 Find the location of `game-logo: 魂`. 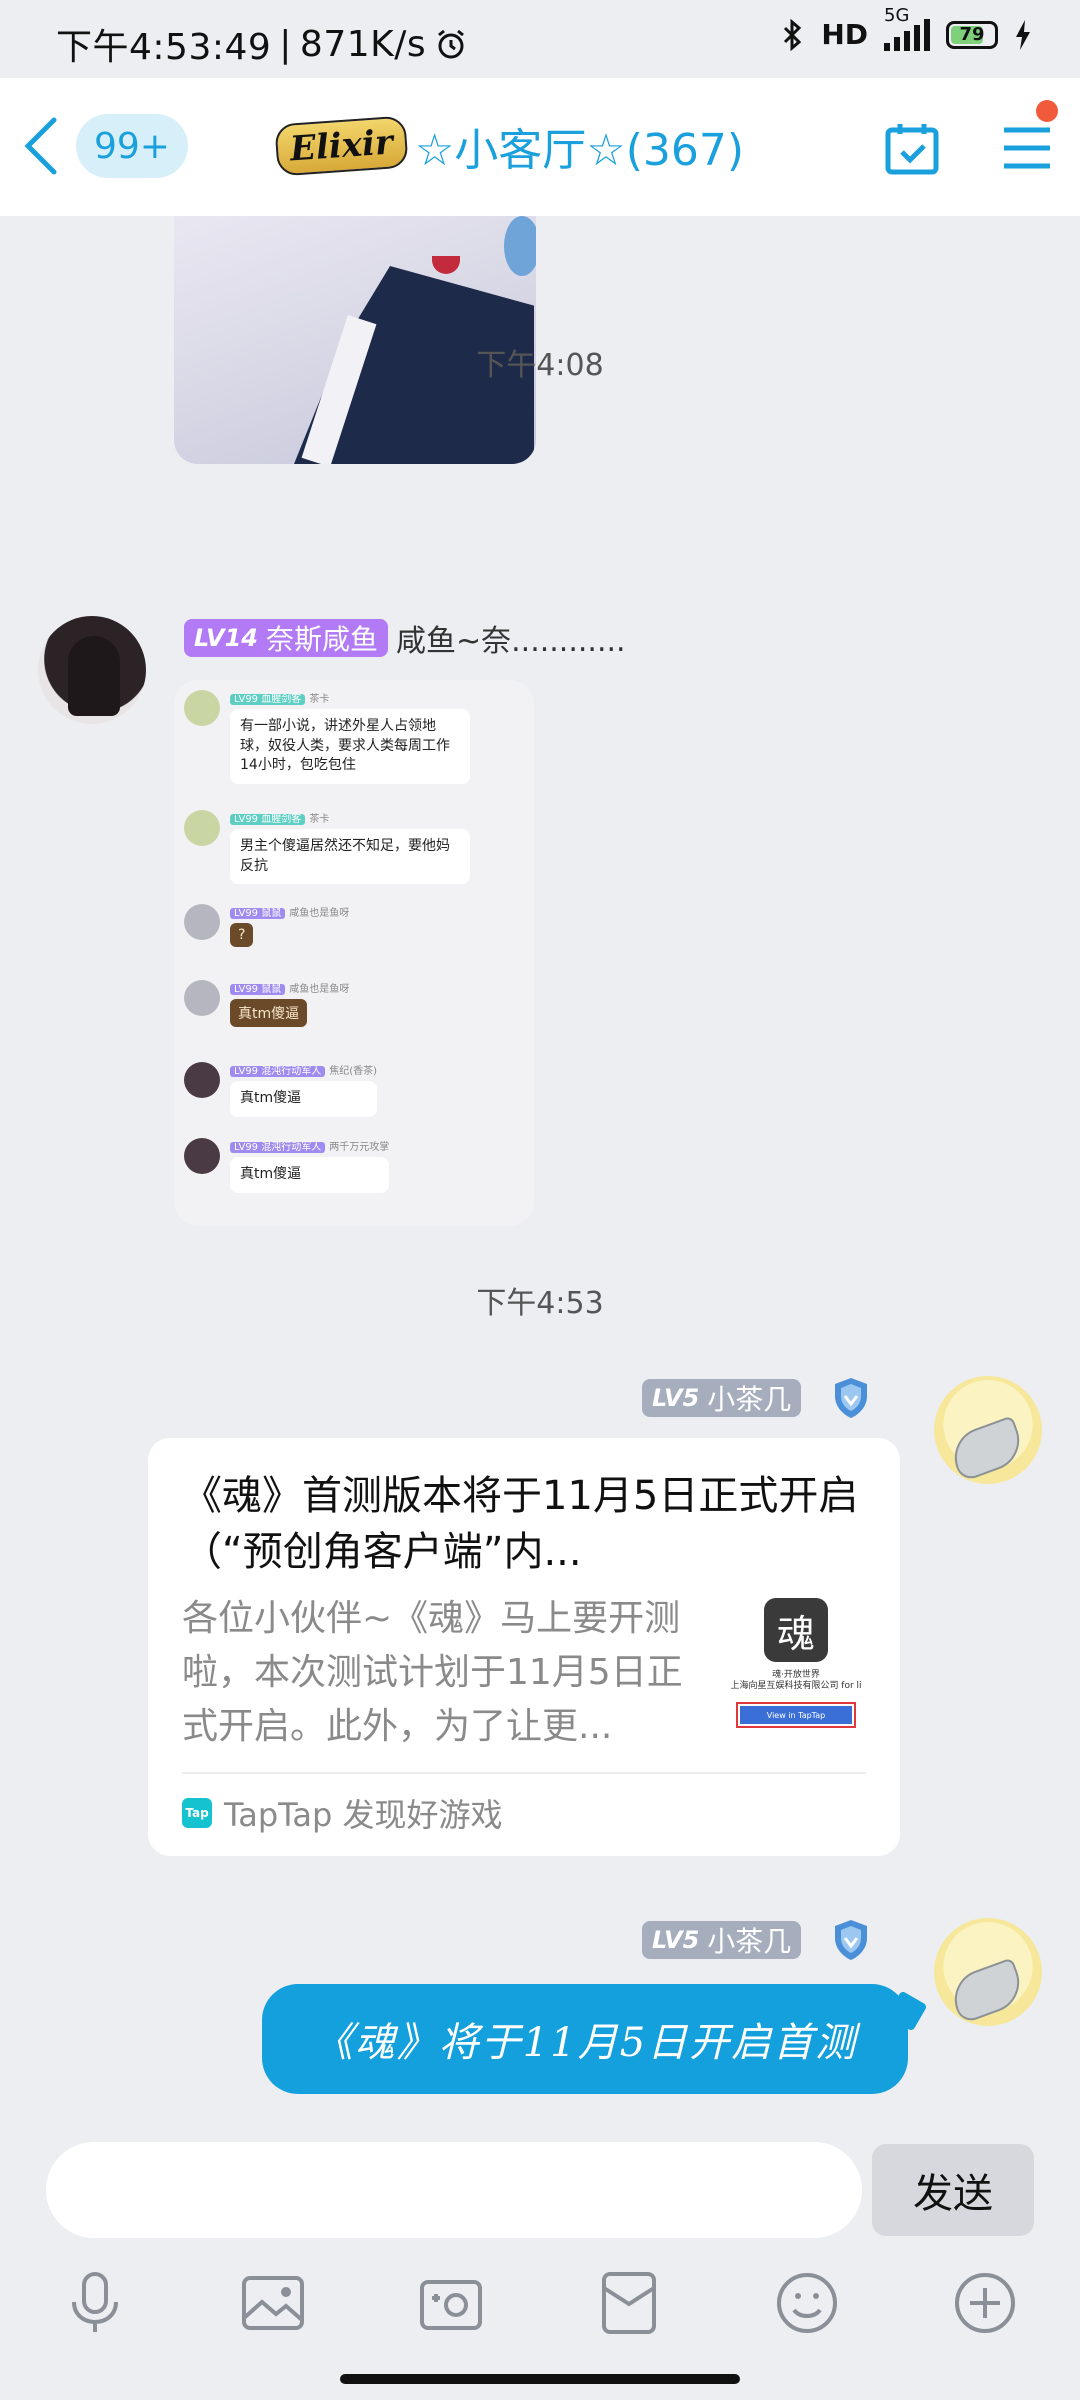

game-logo: 魂 is located at coordinates (796, 1630).